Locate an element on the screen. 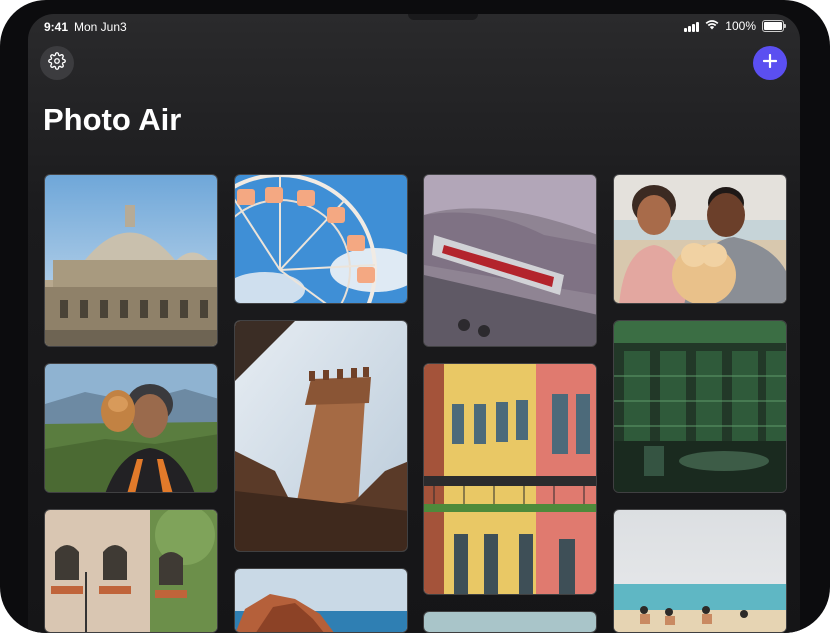  wifi-icon is located at coordinates (712, 26).